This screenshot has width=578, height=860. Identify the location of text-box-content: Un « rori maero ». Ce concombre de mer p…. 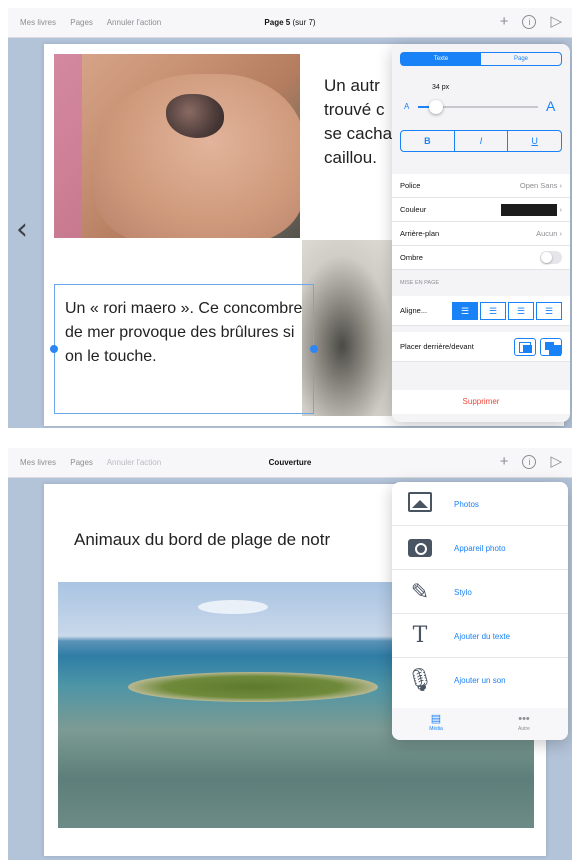
(184, 332).